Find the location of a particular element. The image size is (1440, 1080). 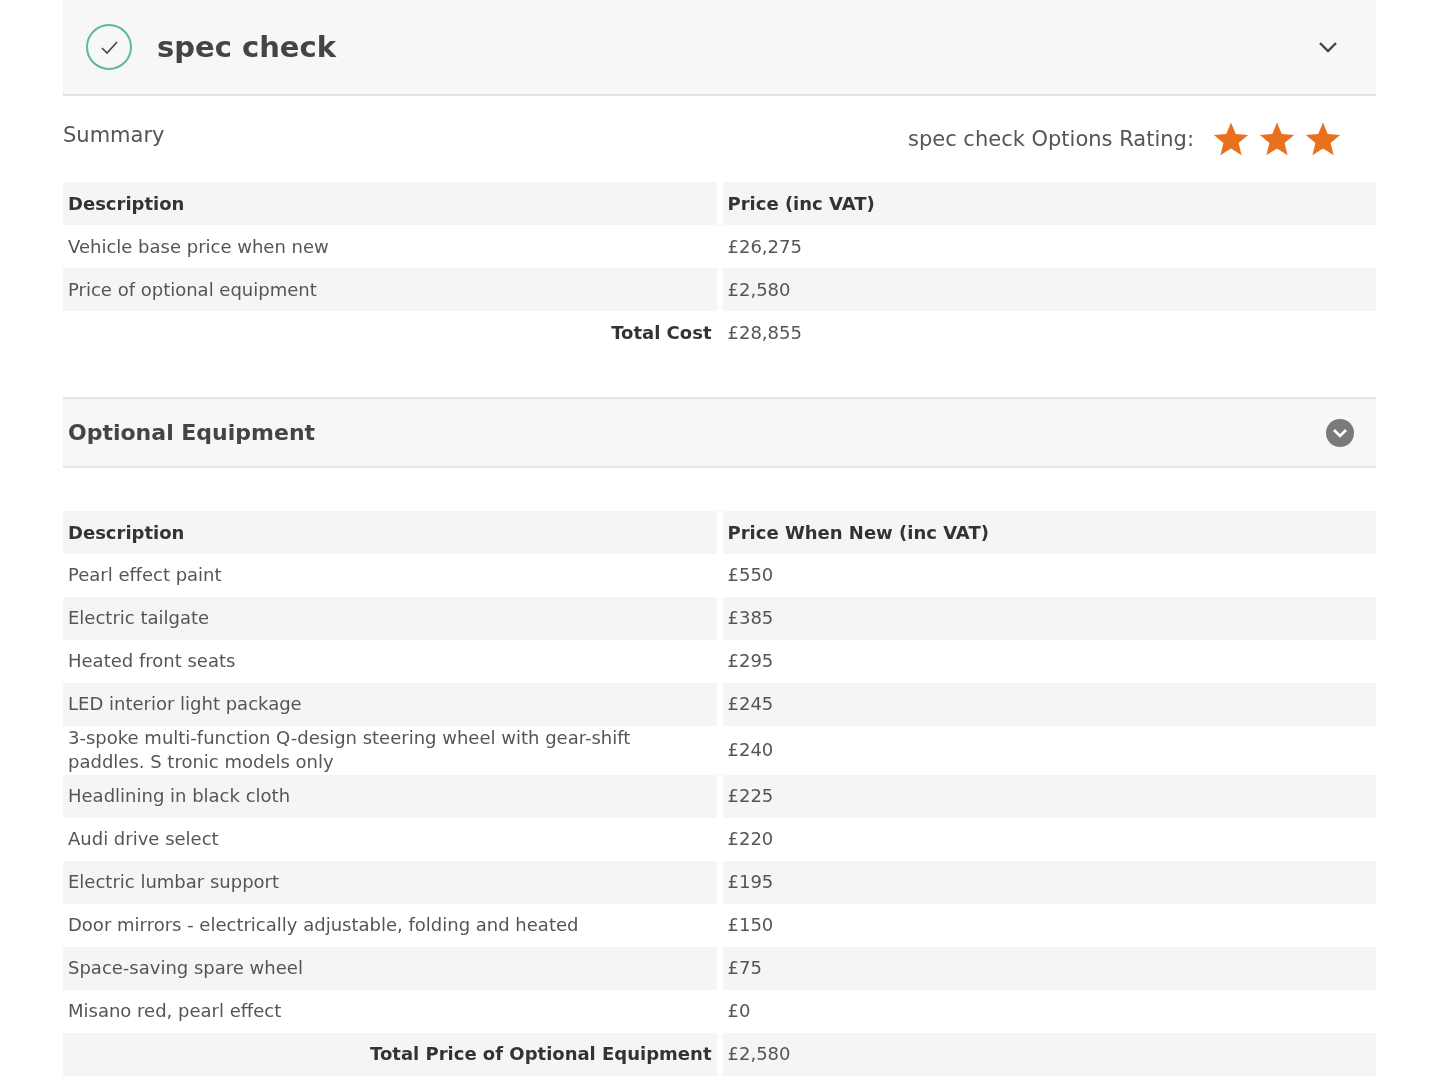

table-cell: £195 is located at coordinates (1049, 882).